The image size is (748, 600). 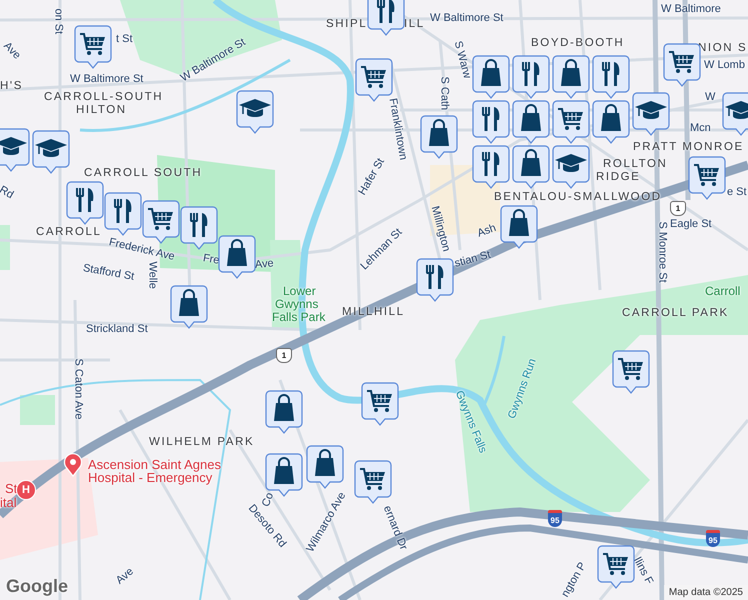 What do you see at coordinates (347, 24) in the screenshot?
I see `neighborhood-label: SHIPL` at bounding box center [347, 24].